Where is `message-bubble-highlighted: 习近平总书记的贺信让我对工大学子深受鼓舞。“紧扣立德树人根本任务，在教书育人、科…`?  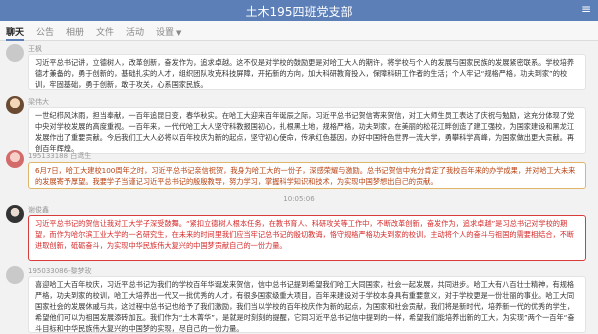 message-bubble-highlighted: 习近平总书记的贺信让我对工大学子深受鼓舞。“紧扣立德树人根本任务，在教书育人、科… is located at coordinates (307, 238).